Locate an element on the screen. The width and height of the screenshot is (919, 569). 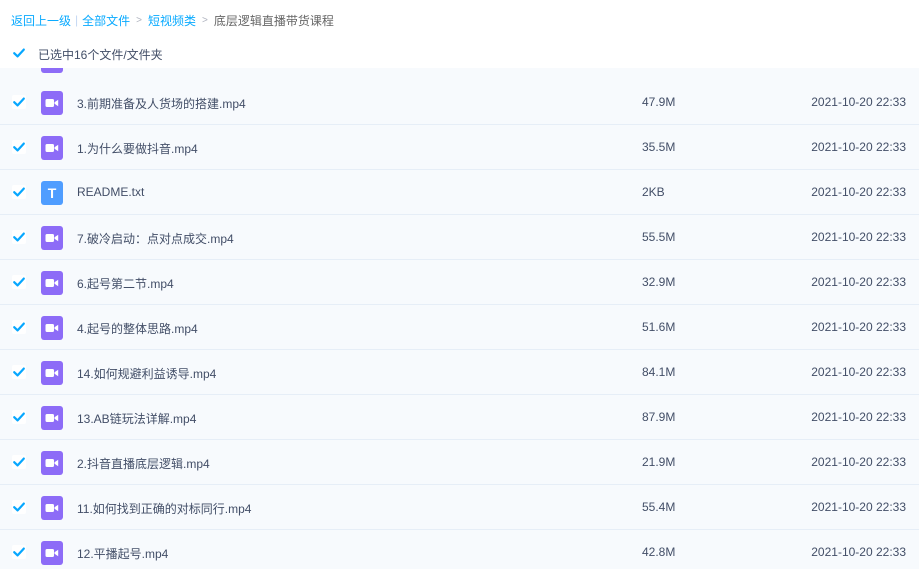
file-size: 32.9M is located at coordinates (659, 282).